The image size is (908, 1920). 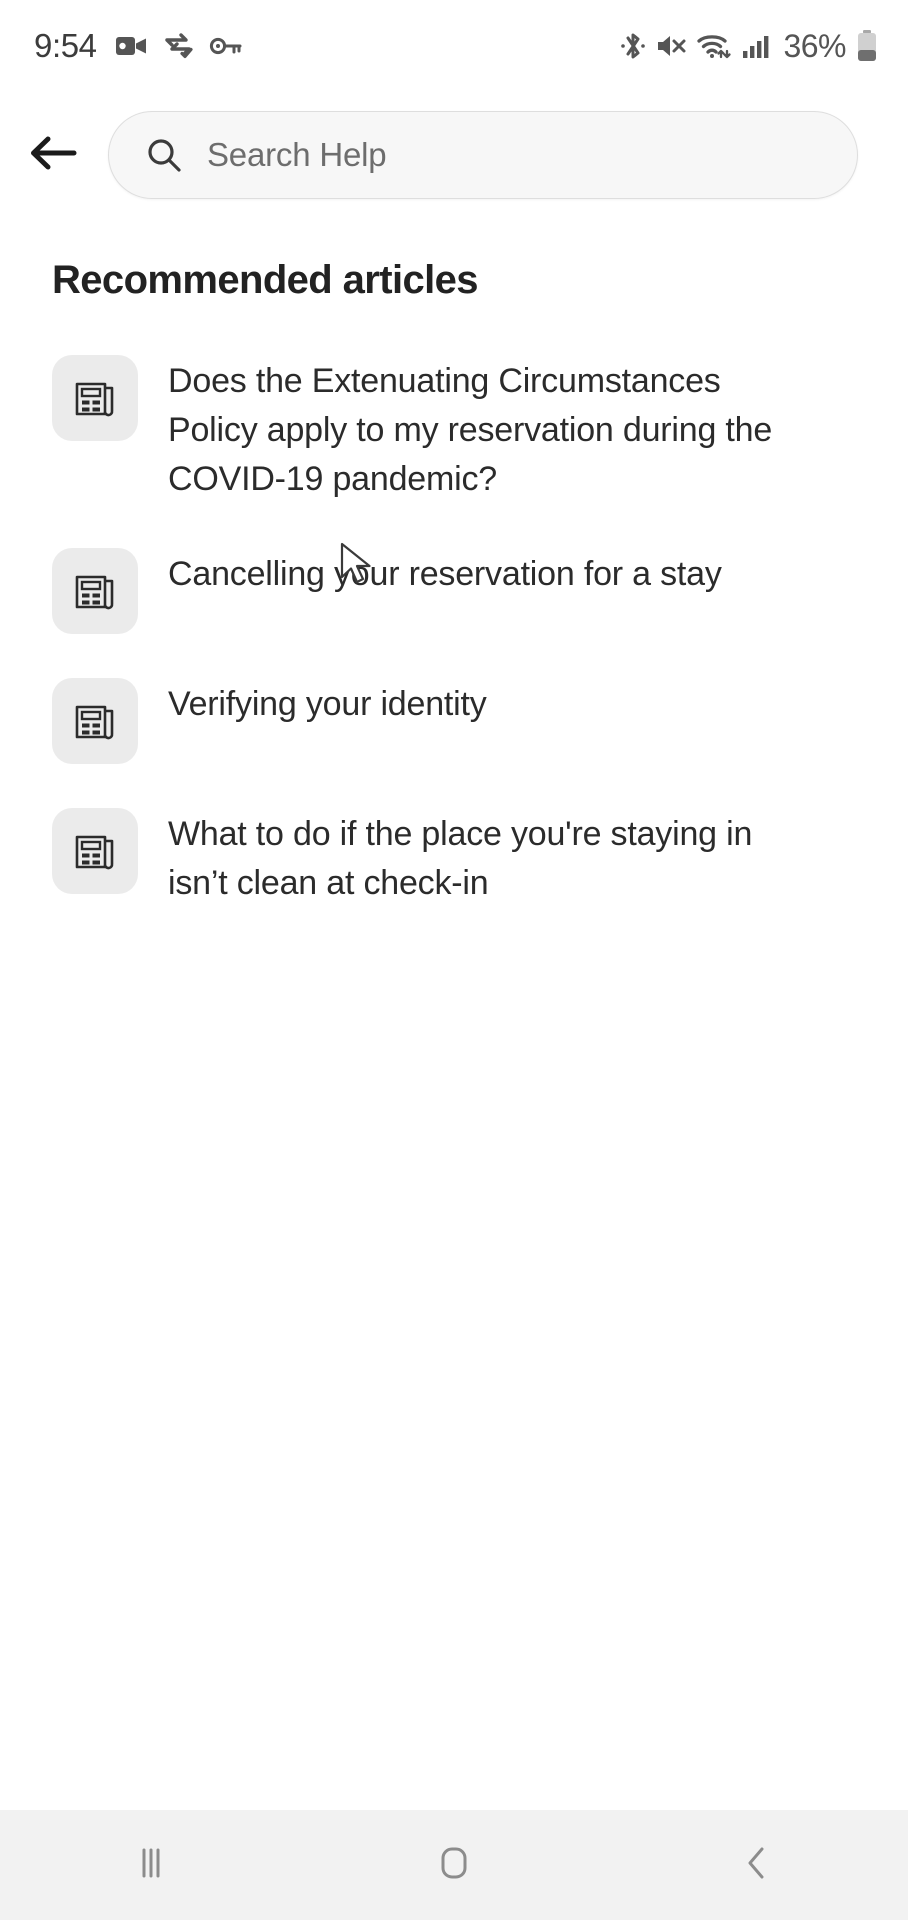 I want to click on article-title: Cancelling your reservation for a stay, so click(x=445, y=574).